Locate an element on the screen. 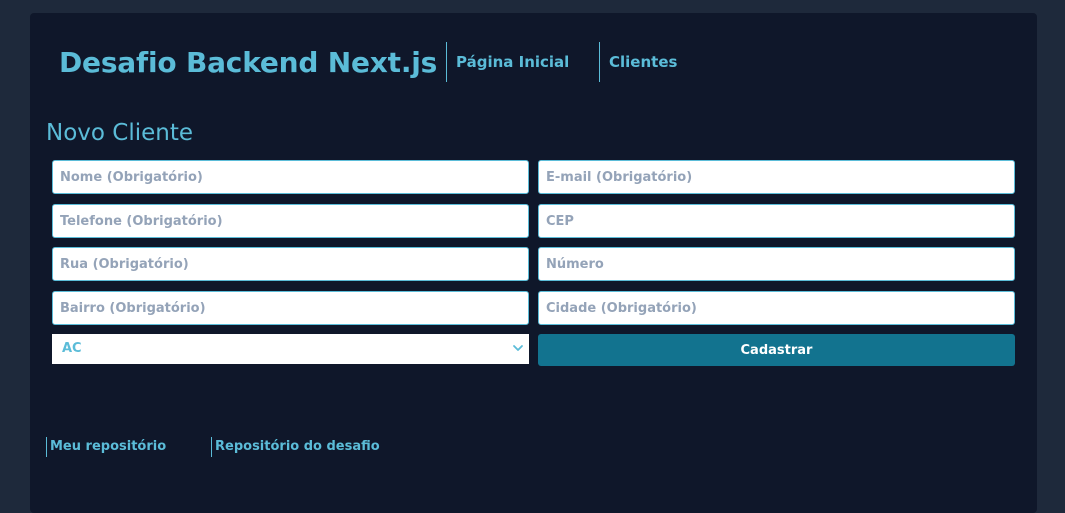  chevron-down-icon is located at coordinates (518, 348).